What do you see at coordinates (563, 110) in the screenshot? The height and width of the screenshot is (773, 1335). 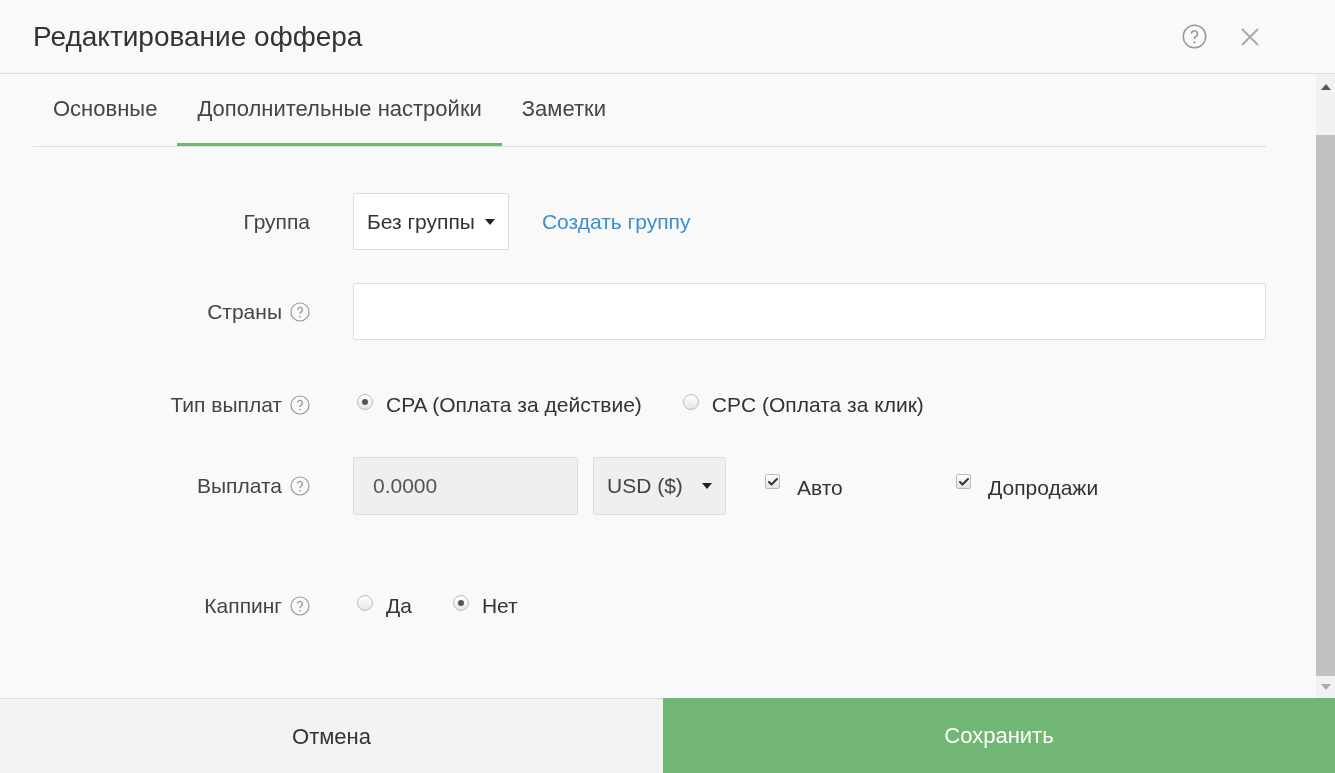 I see `tab: Заметки` at bounding box center [563, 110].